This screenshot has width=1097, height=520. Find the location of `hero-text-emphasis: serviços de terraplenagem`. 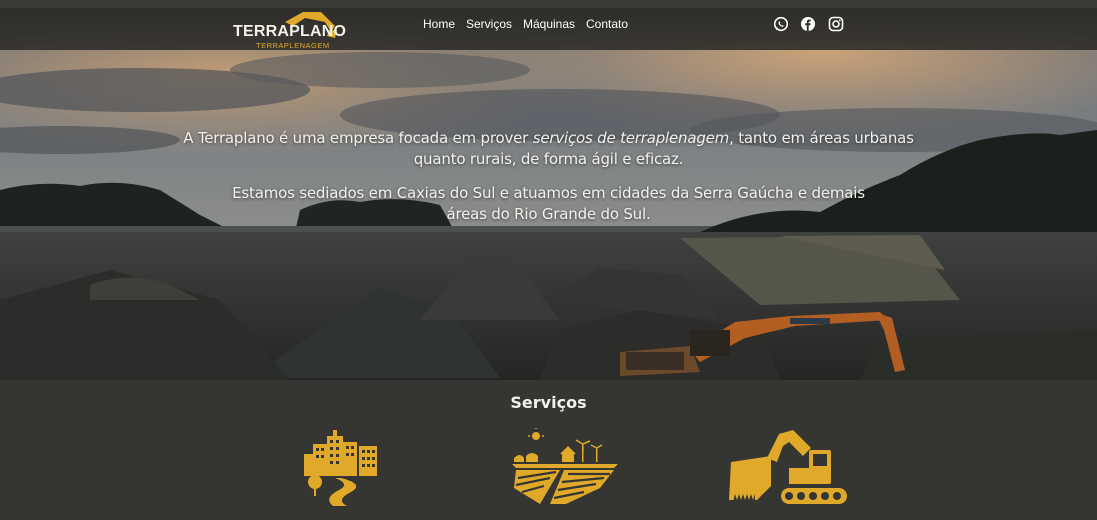

hero-text-emphasis: serviços de terraplenagem is located at coordinates (631, 138).